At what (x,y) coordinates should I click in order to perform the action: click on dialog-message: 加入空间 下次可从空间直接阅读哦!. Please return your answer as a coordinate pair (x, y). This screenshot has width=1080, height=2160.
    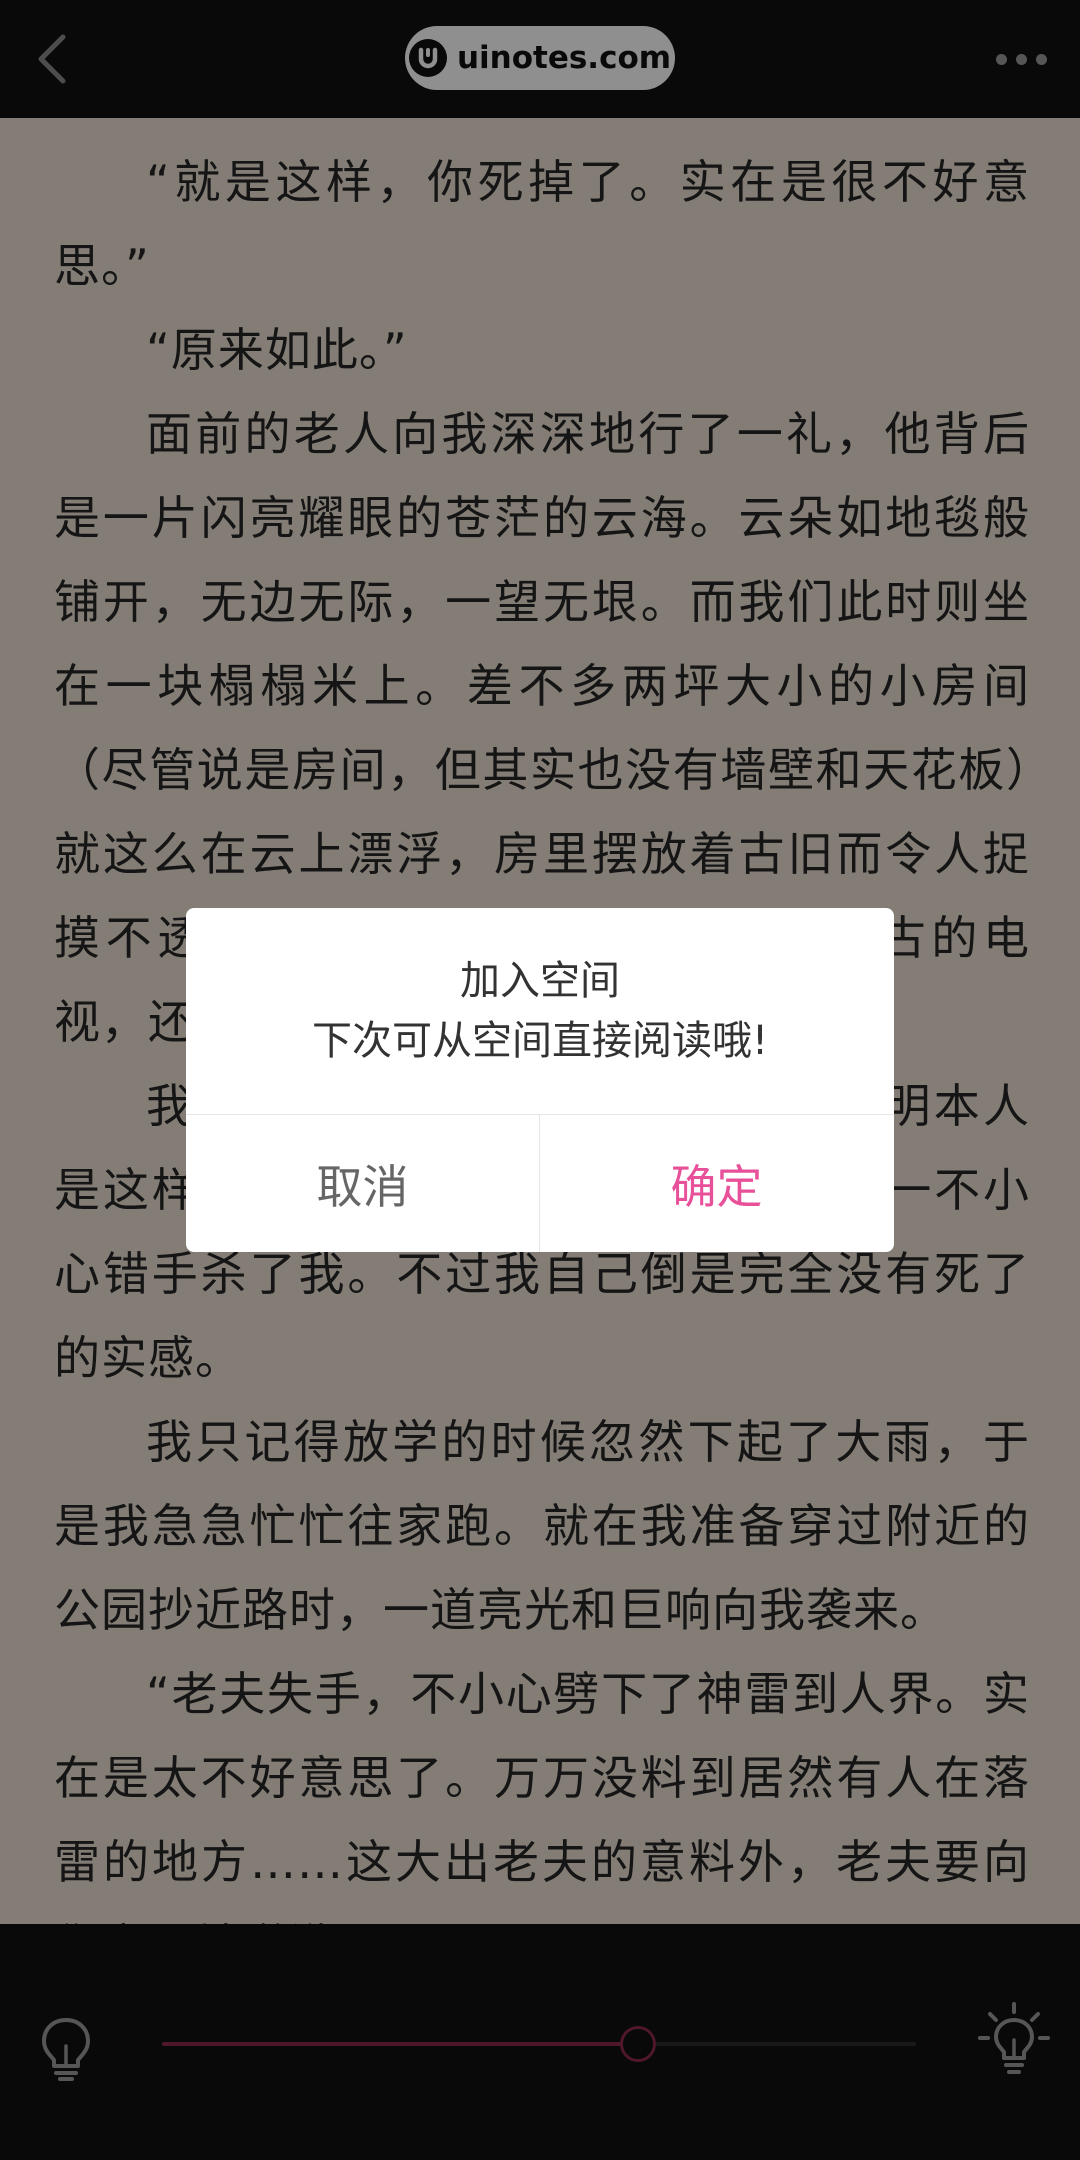
    Looking at the image, I should click on (540, 1011).